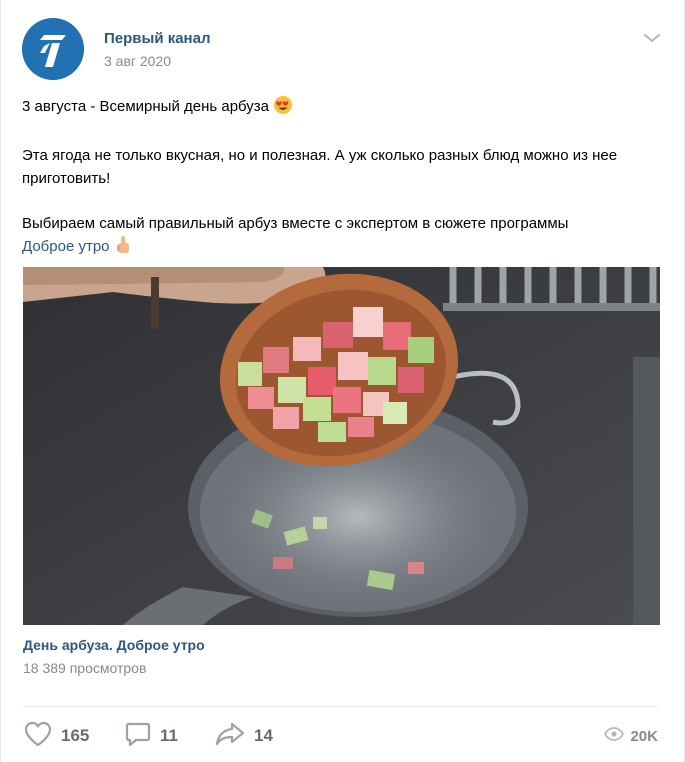 The width and height of the screenshot is (685, 762). Describe the element at coordinates (340, 706) in the screenshot. I see `divider` at that location.